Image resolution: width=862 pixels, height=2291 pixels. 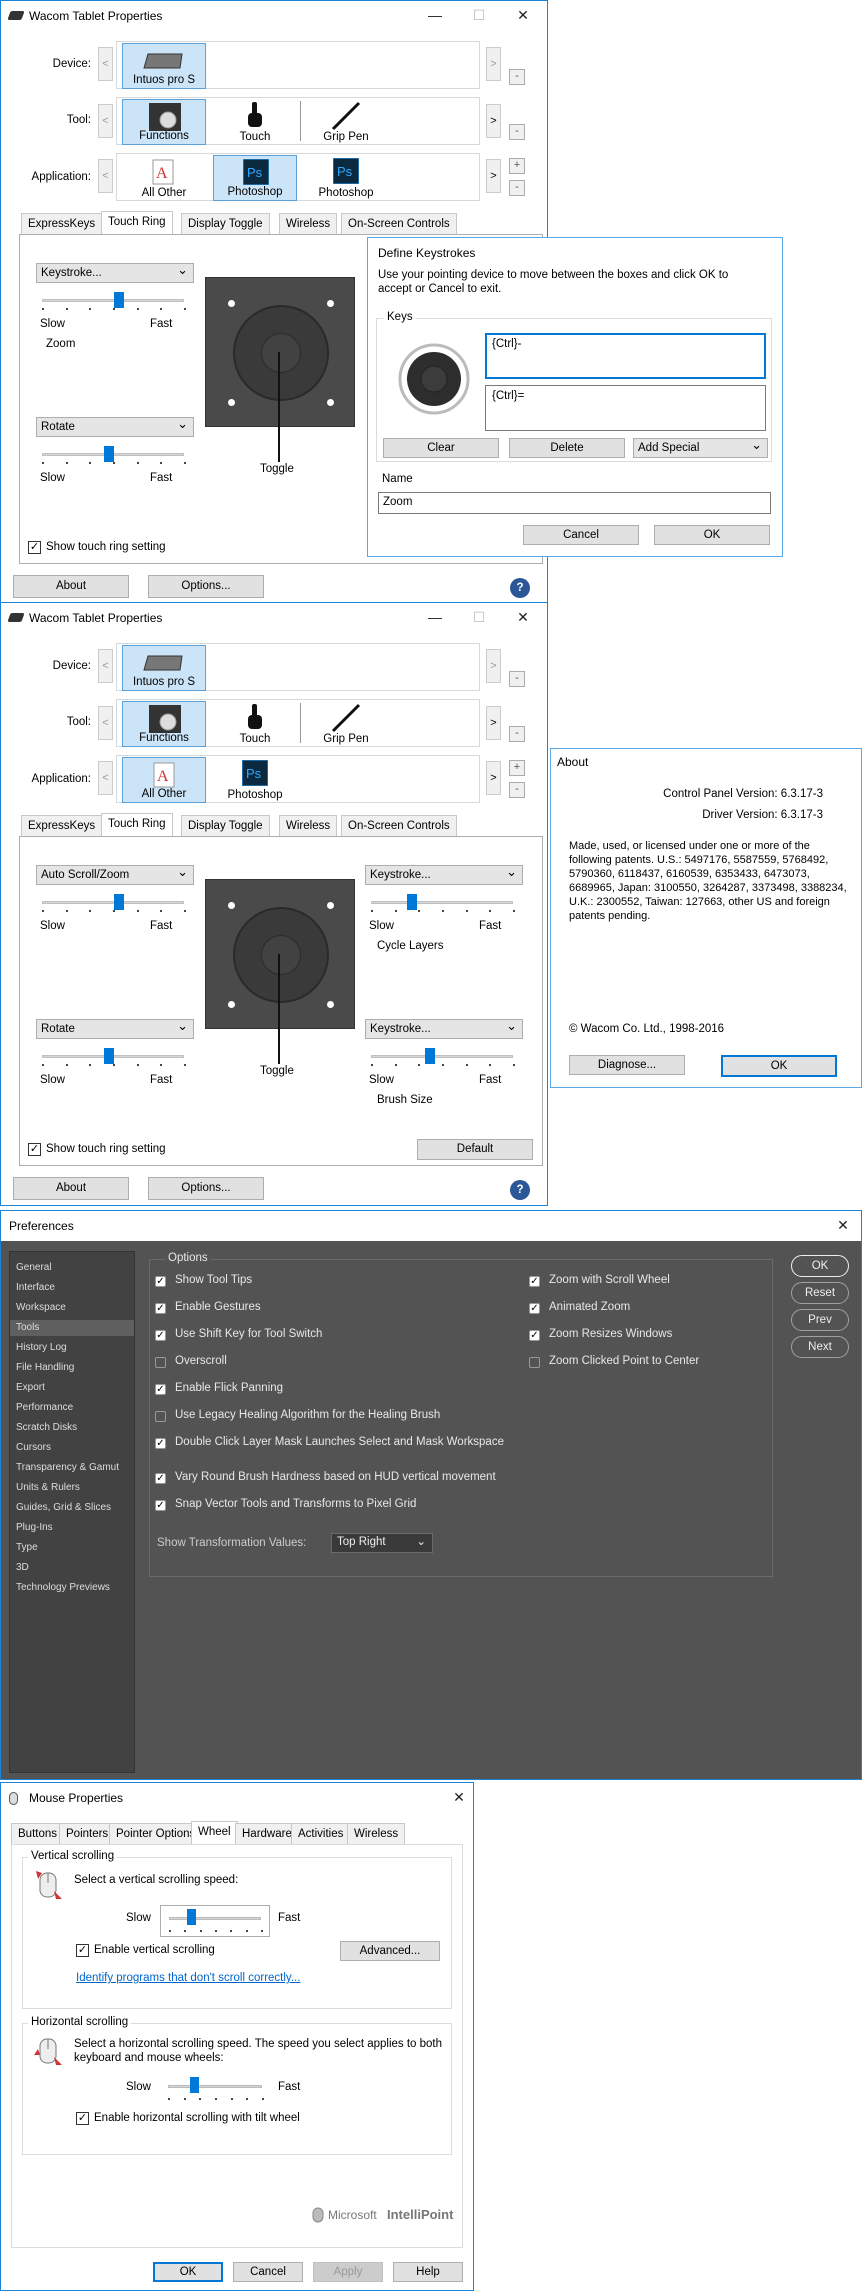 I want to click on tab-hardware: Hardware, so click(x=267, y=1834).